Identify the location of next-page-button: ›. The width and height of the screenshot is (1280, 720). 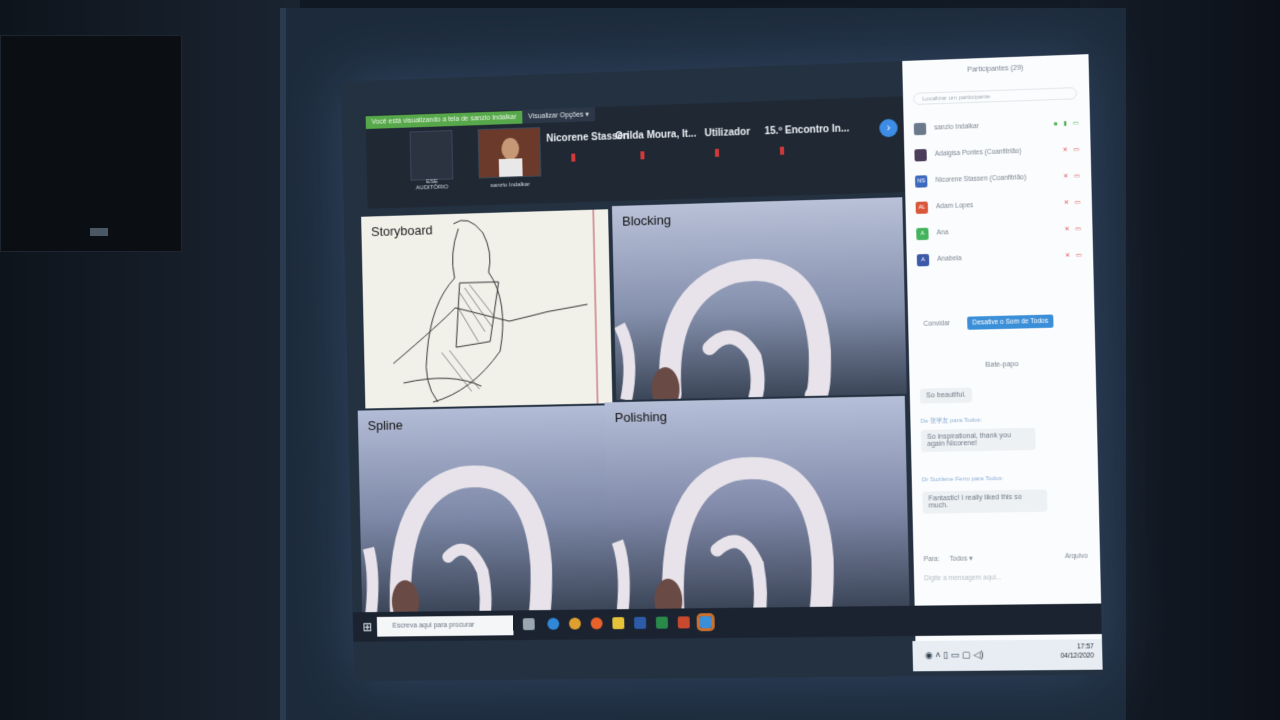
(888, 128).